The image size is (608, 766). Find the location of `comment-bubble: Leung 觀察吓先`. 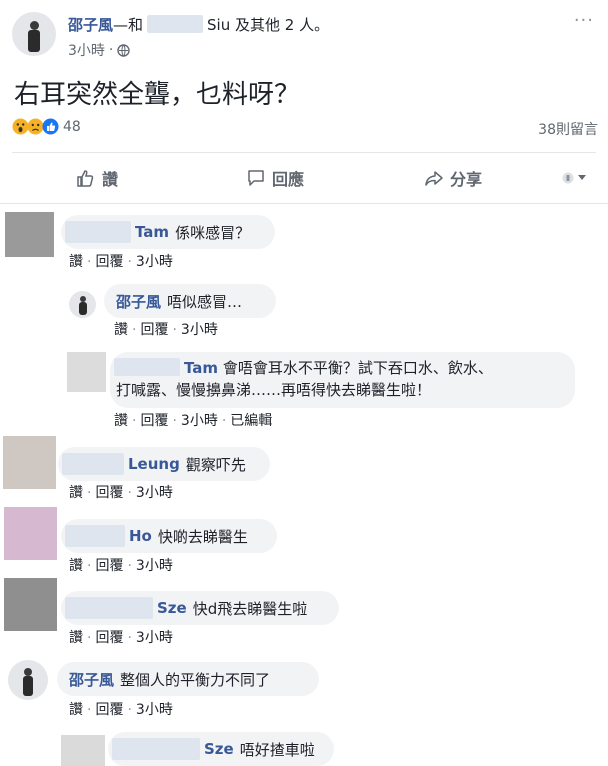

comment-bubble: Leung 觀察吓先 is located at coordinates (164, 464).